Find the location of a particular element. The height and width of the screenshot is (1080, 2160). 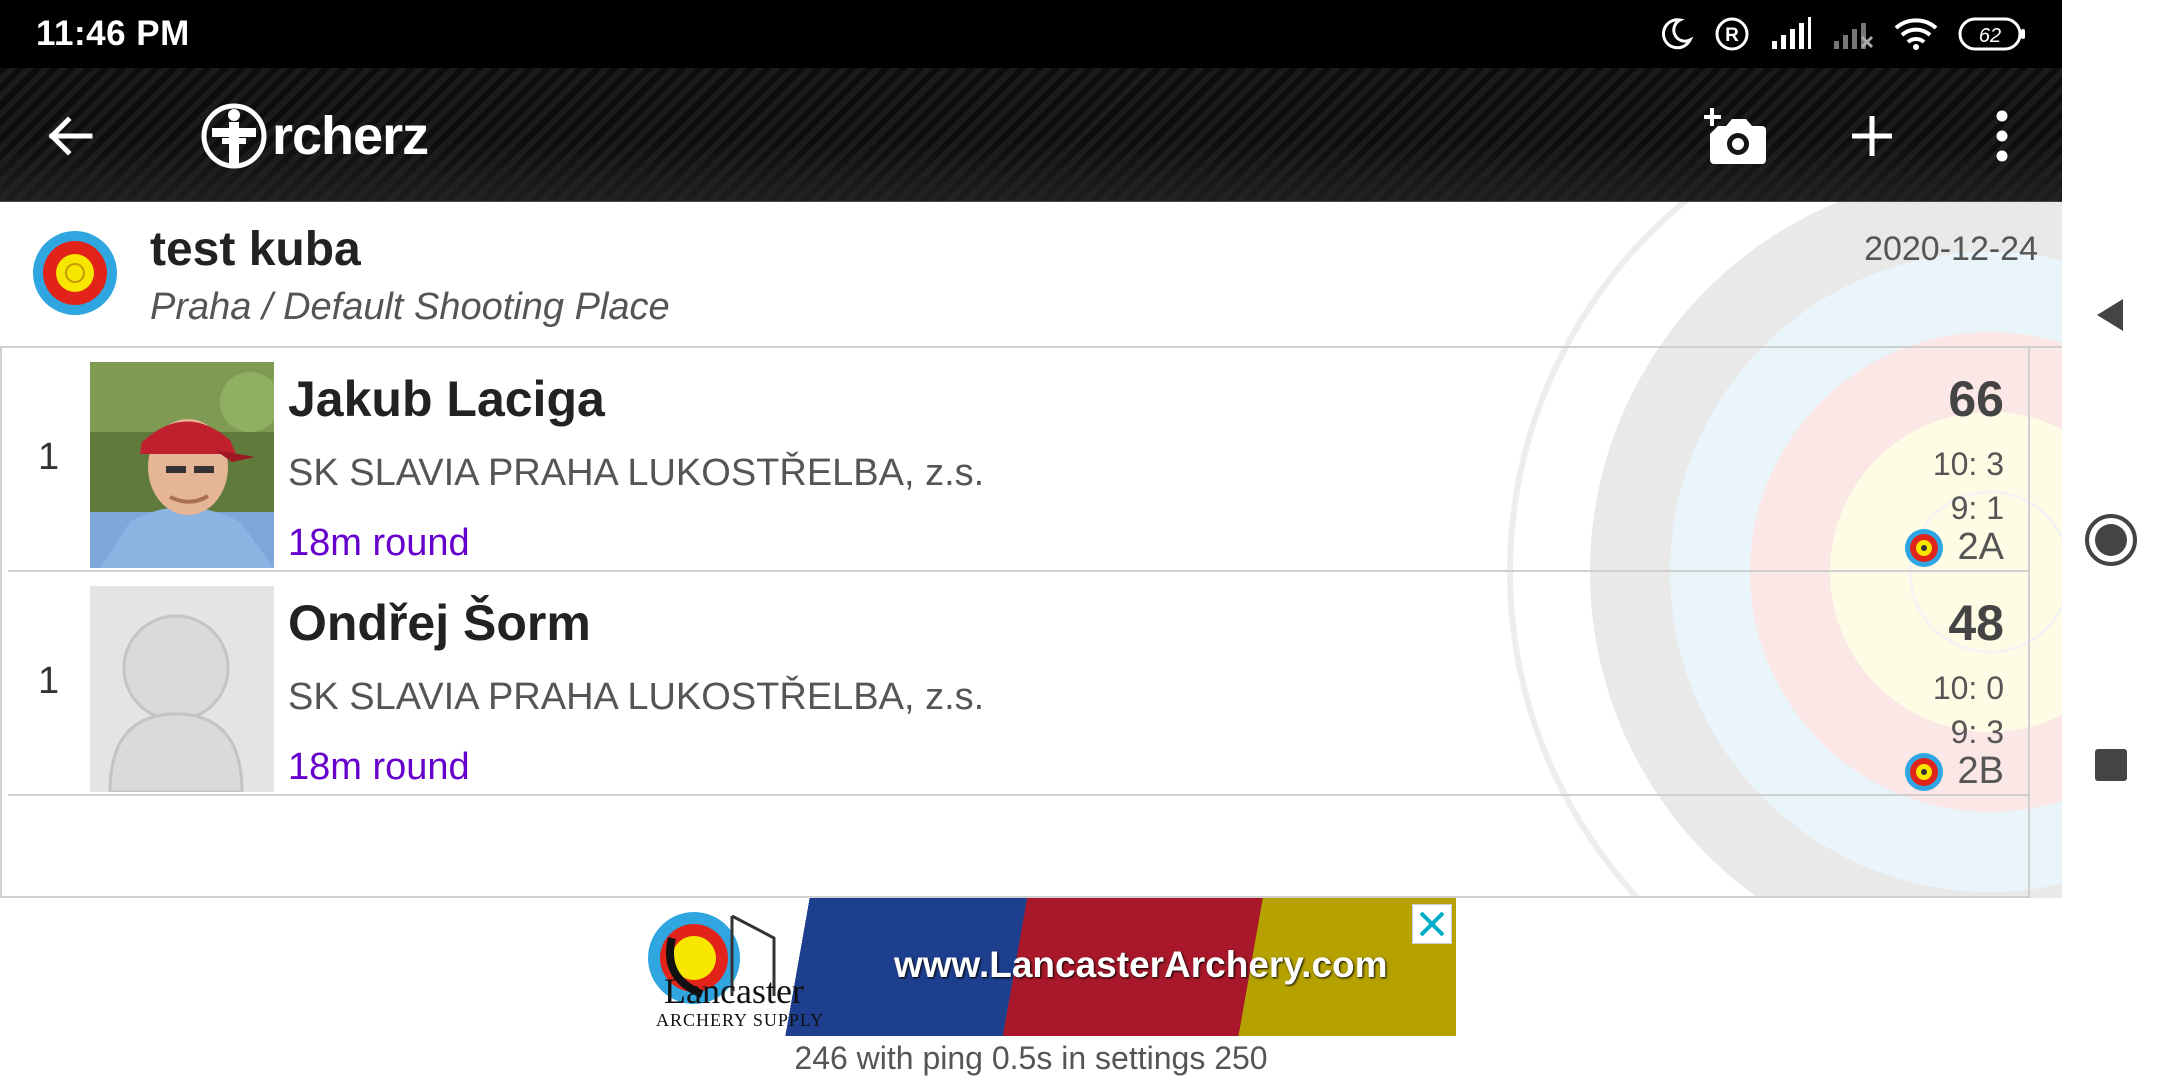

ad-subtitle: ARCHERY SUPPLY is located at coordinates (740, 1020).